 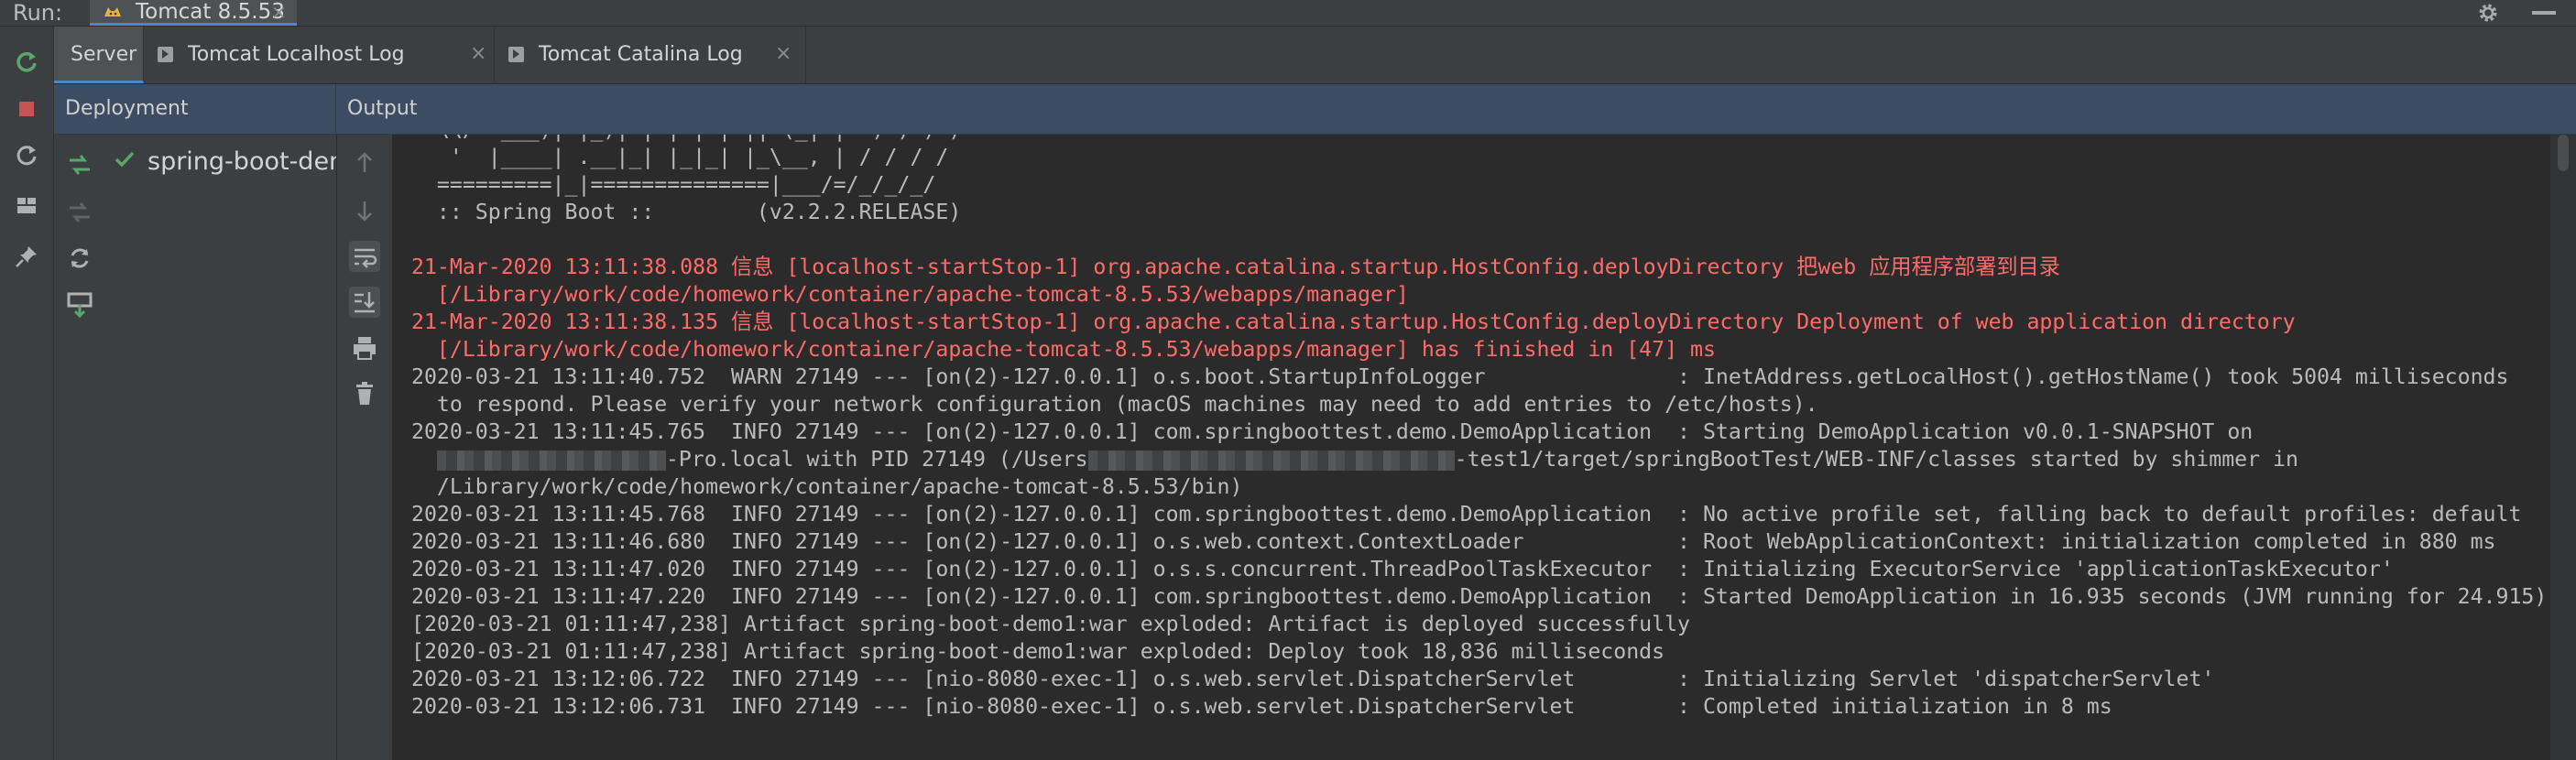 I want to click on run-config-tab: Tomcat 8.5.53 ×, so click(x=193, y=13).